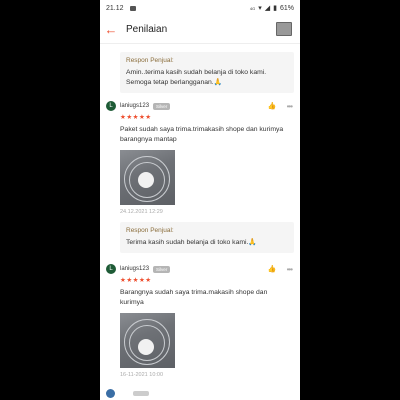  What do you see at coordinates (260, 8) in the screenshot?
I see `wifi-icon: ▾` at bounding box center [260, 8].